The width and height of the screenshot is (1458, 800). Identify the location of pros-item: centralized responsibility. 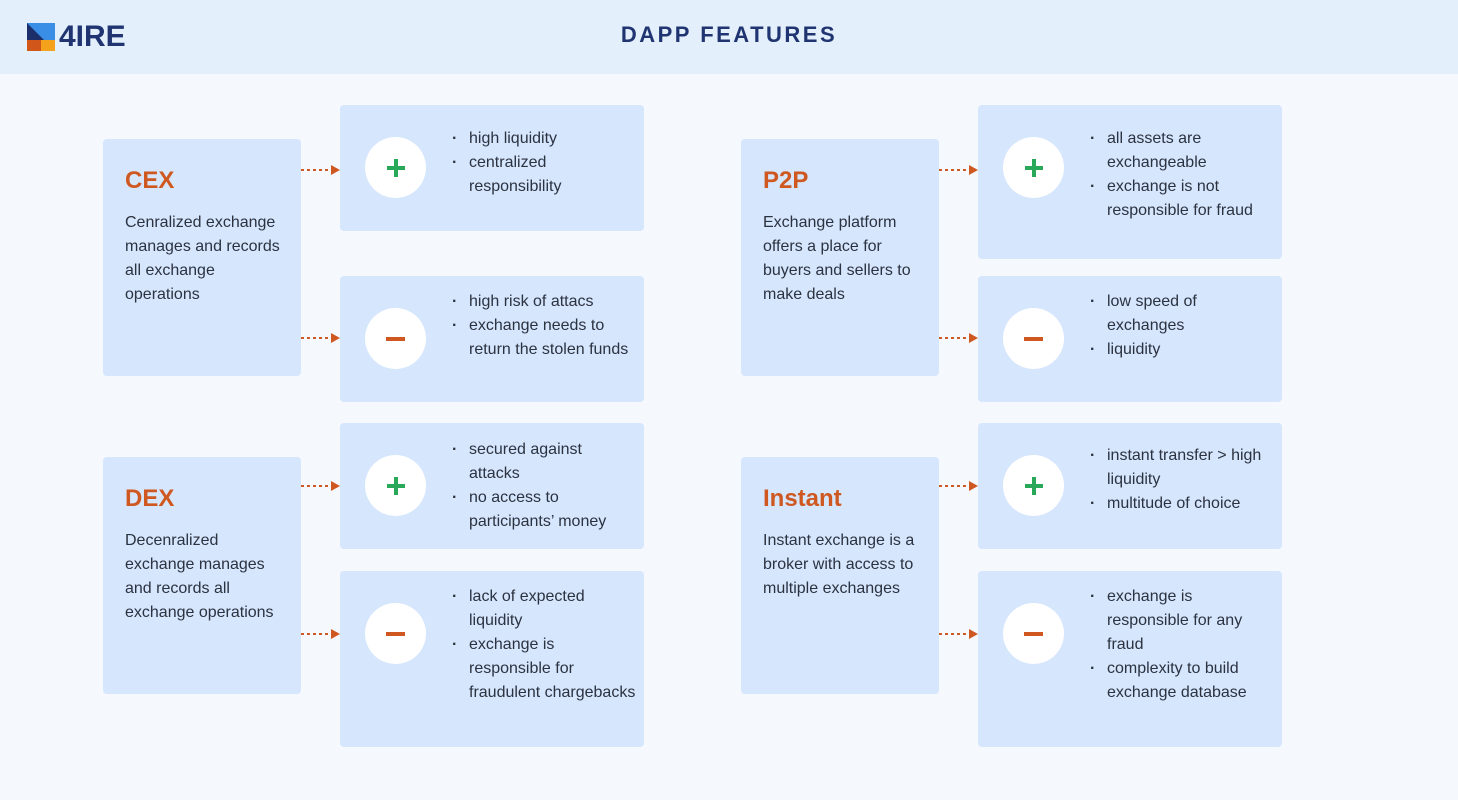
(544, 175).